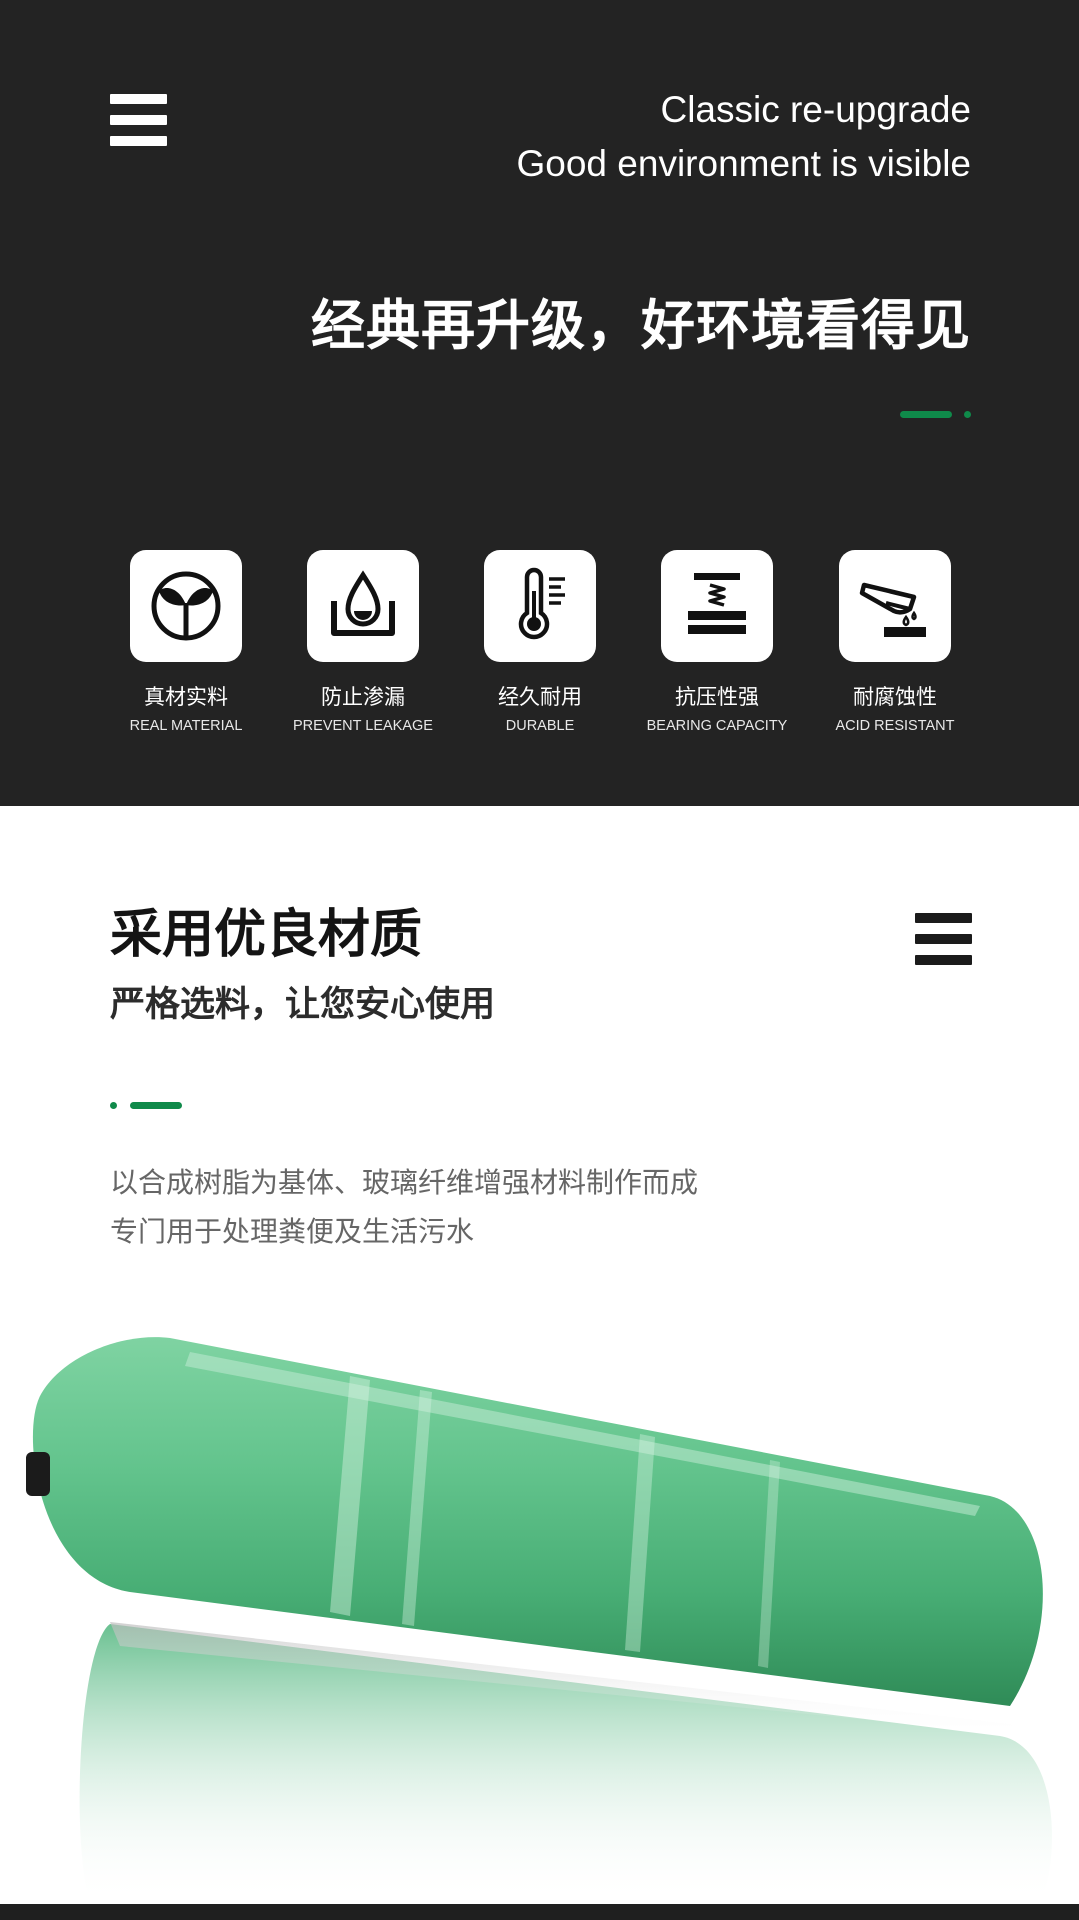  What do you see at coordinates (186, 697) in the screenshot?
I see `feature-label-zh: 真材实料` at bounding box center [186, 697].